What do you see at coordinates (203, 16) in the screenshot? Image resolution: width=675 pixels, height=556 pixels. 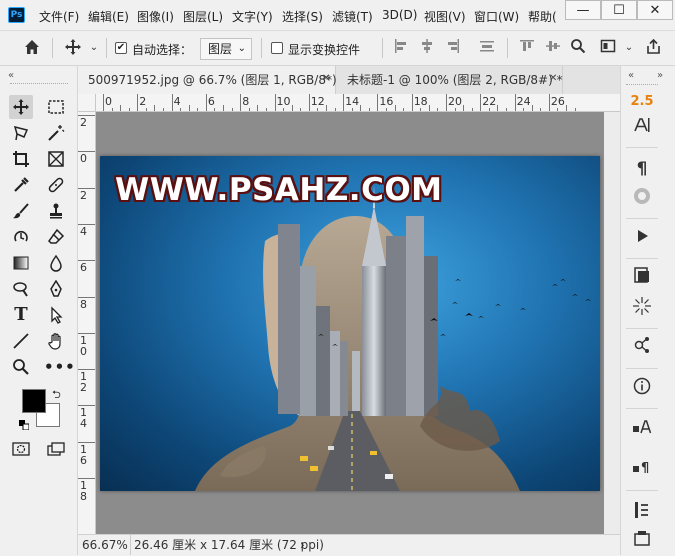 I see `menu-layer: 图层(L)` at bounding box center [203, 16].